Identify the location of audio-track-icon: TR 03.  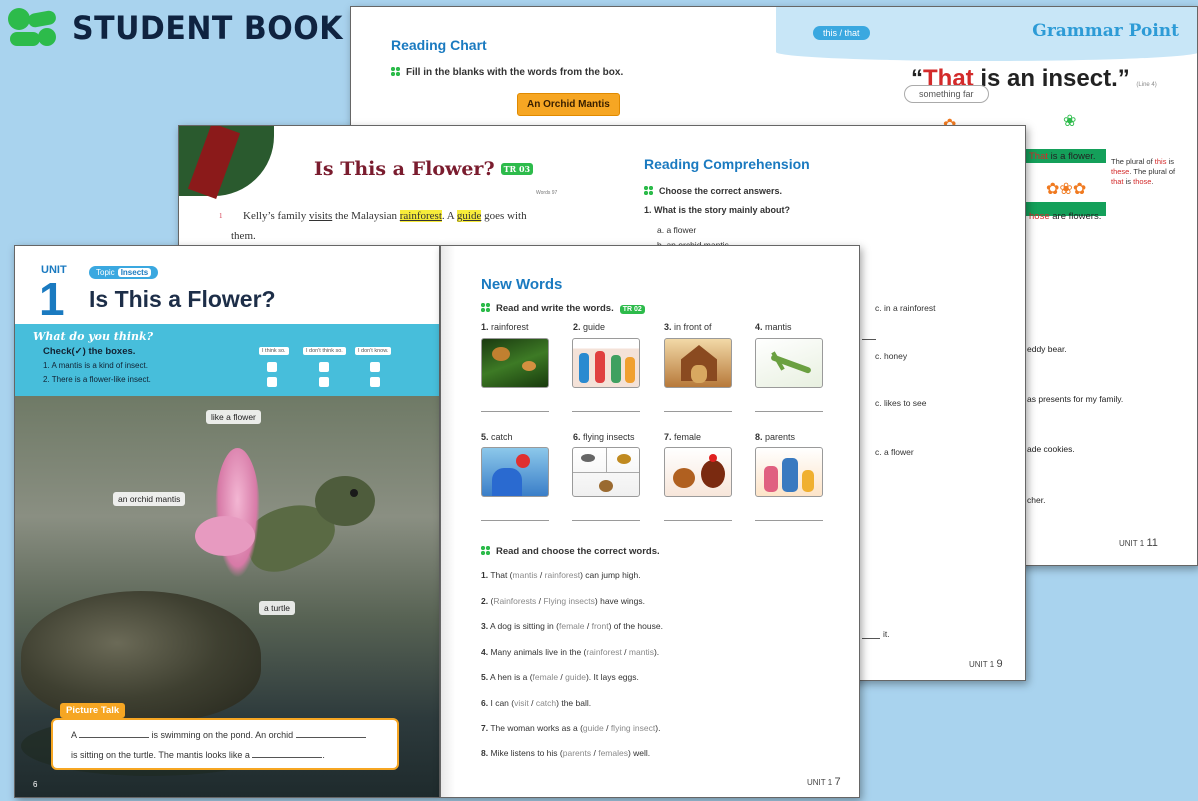
(517, 169).